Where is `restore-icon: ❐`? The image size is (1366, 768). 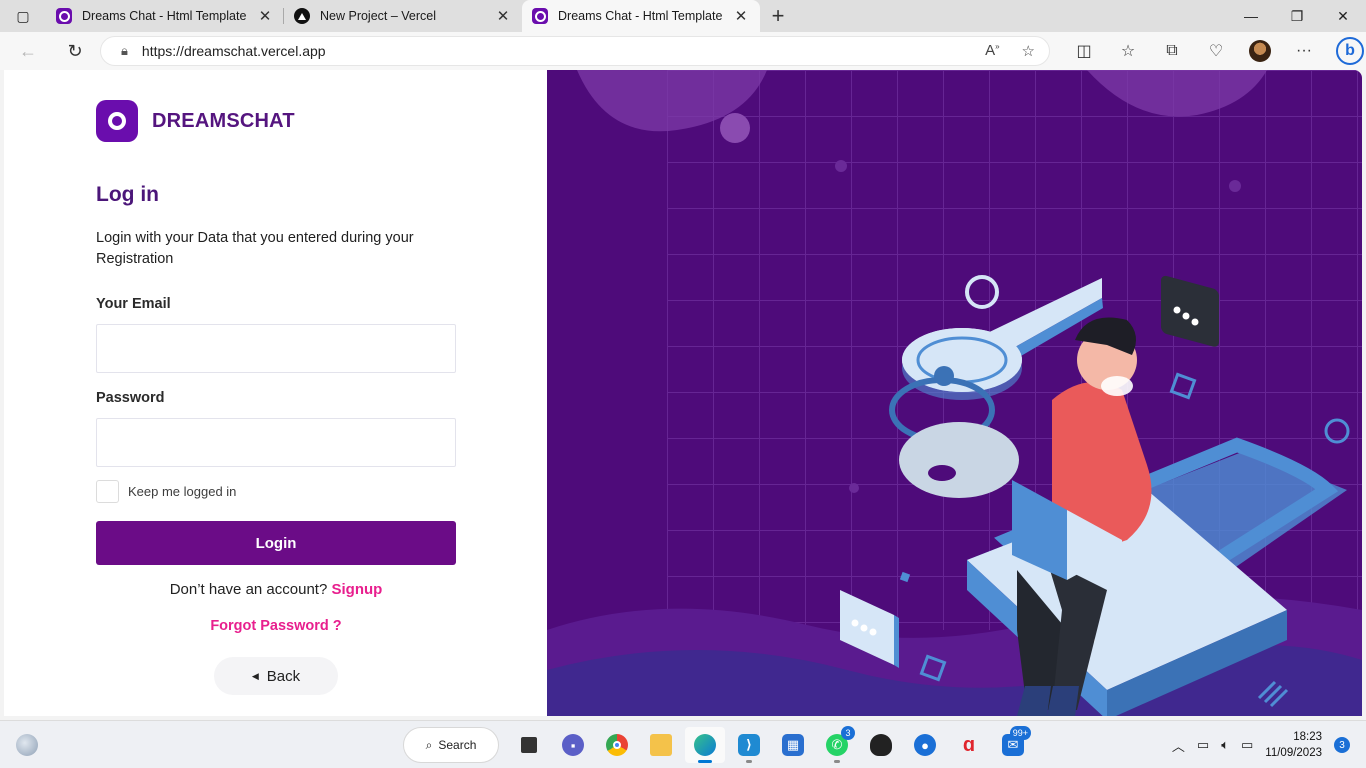
restore-icon: ❐ is located at coordinates (1297, 16).